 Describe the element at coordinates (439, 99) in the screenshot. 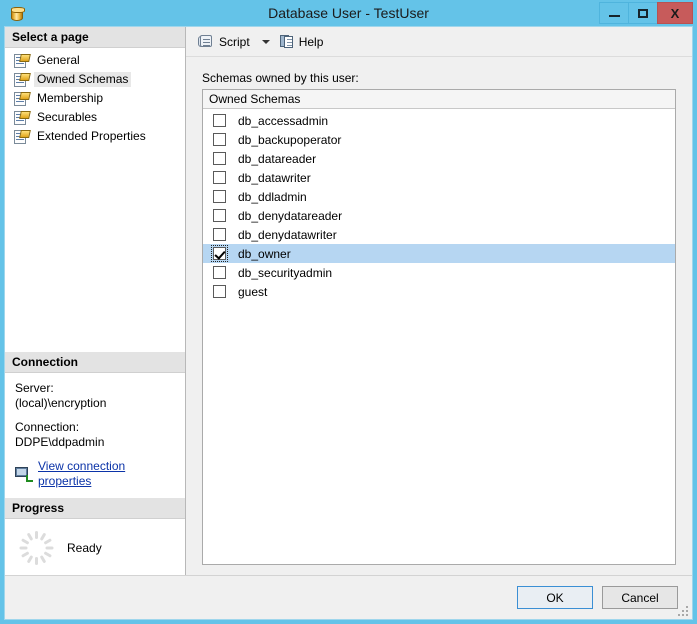

I see `grid-column-header: Owned Schemas` at that location.